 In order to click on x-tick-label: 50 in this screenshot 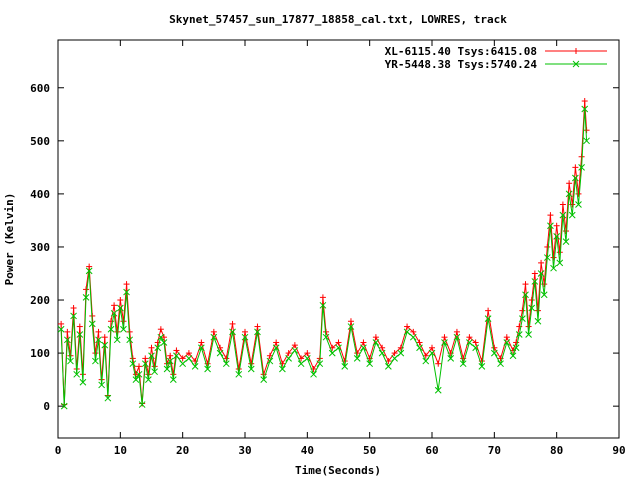, I will do `click(369, 450)`.